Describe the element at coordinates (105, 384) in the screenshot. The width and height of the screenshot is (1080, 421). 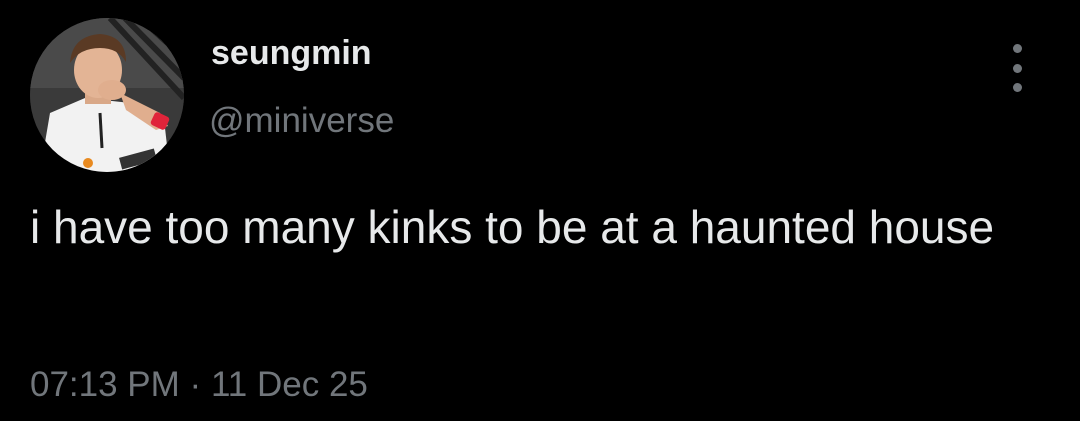
I see `tweet-time: 07:13 PM` at that location.